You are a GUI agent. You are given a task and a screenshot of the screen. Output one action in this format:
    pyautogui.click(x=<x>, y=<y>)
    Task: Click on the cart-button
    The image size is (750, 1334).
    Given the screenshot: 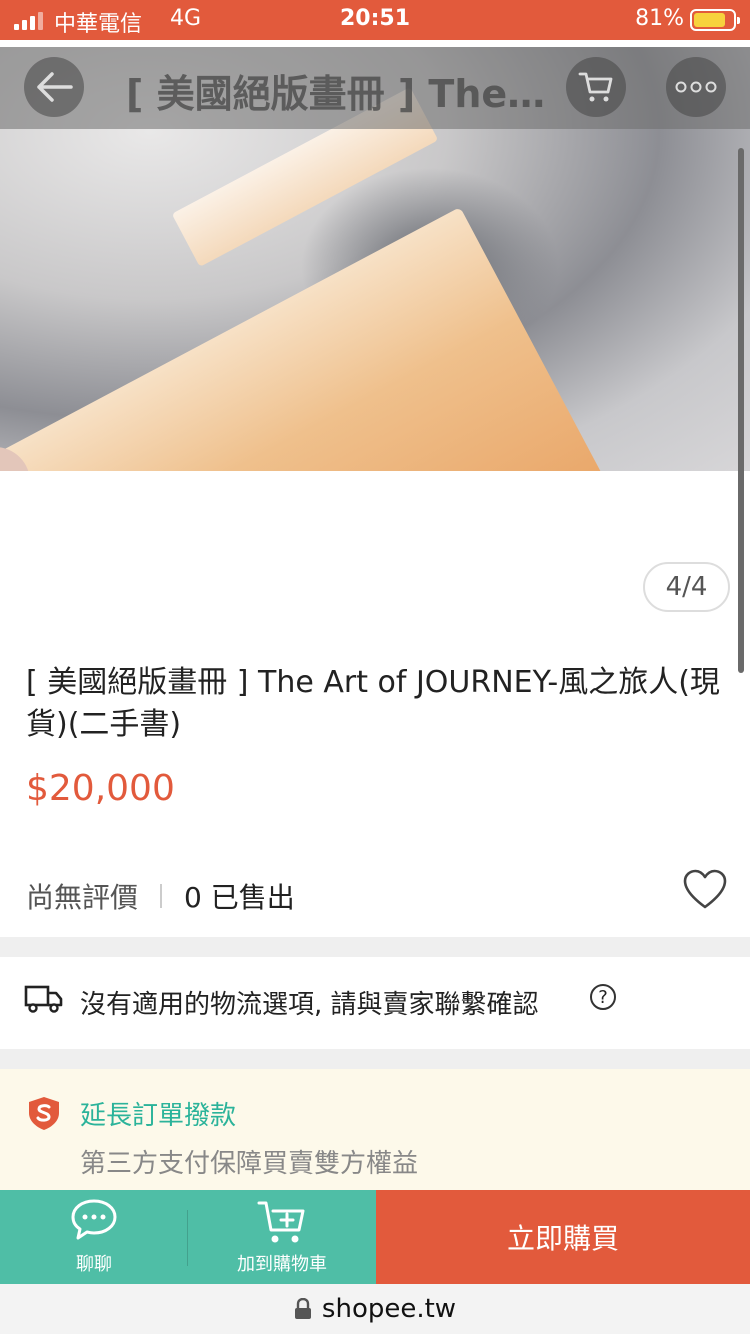 What is the action you would take?
    pyautogui.click(x=596, y=87)
    